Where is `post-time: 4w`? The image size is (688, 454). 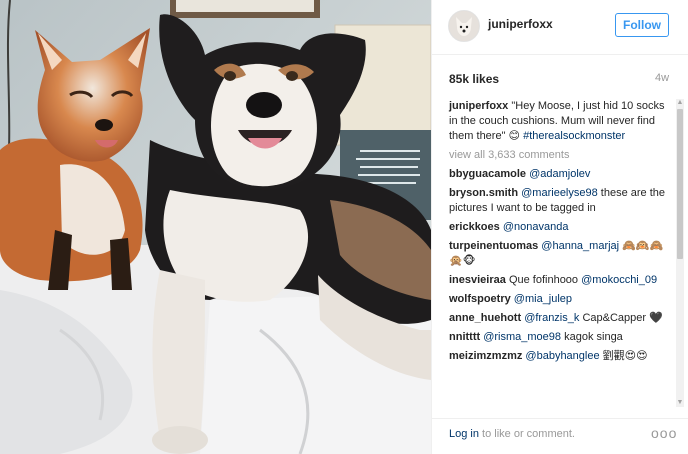
post-time: 4w is located at coordinates (662, 78).